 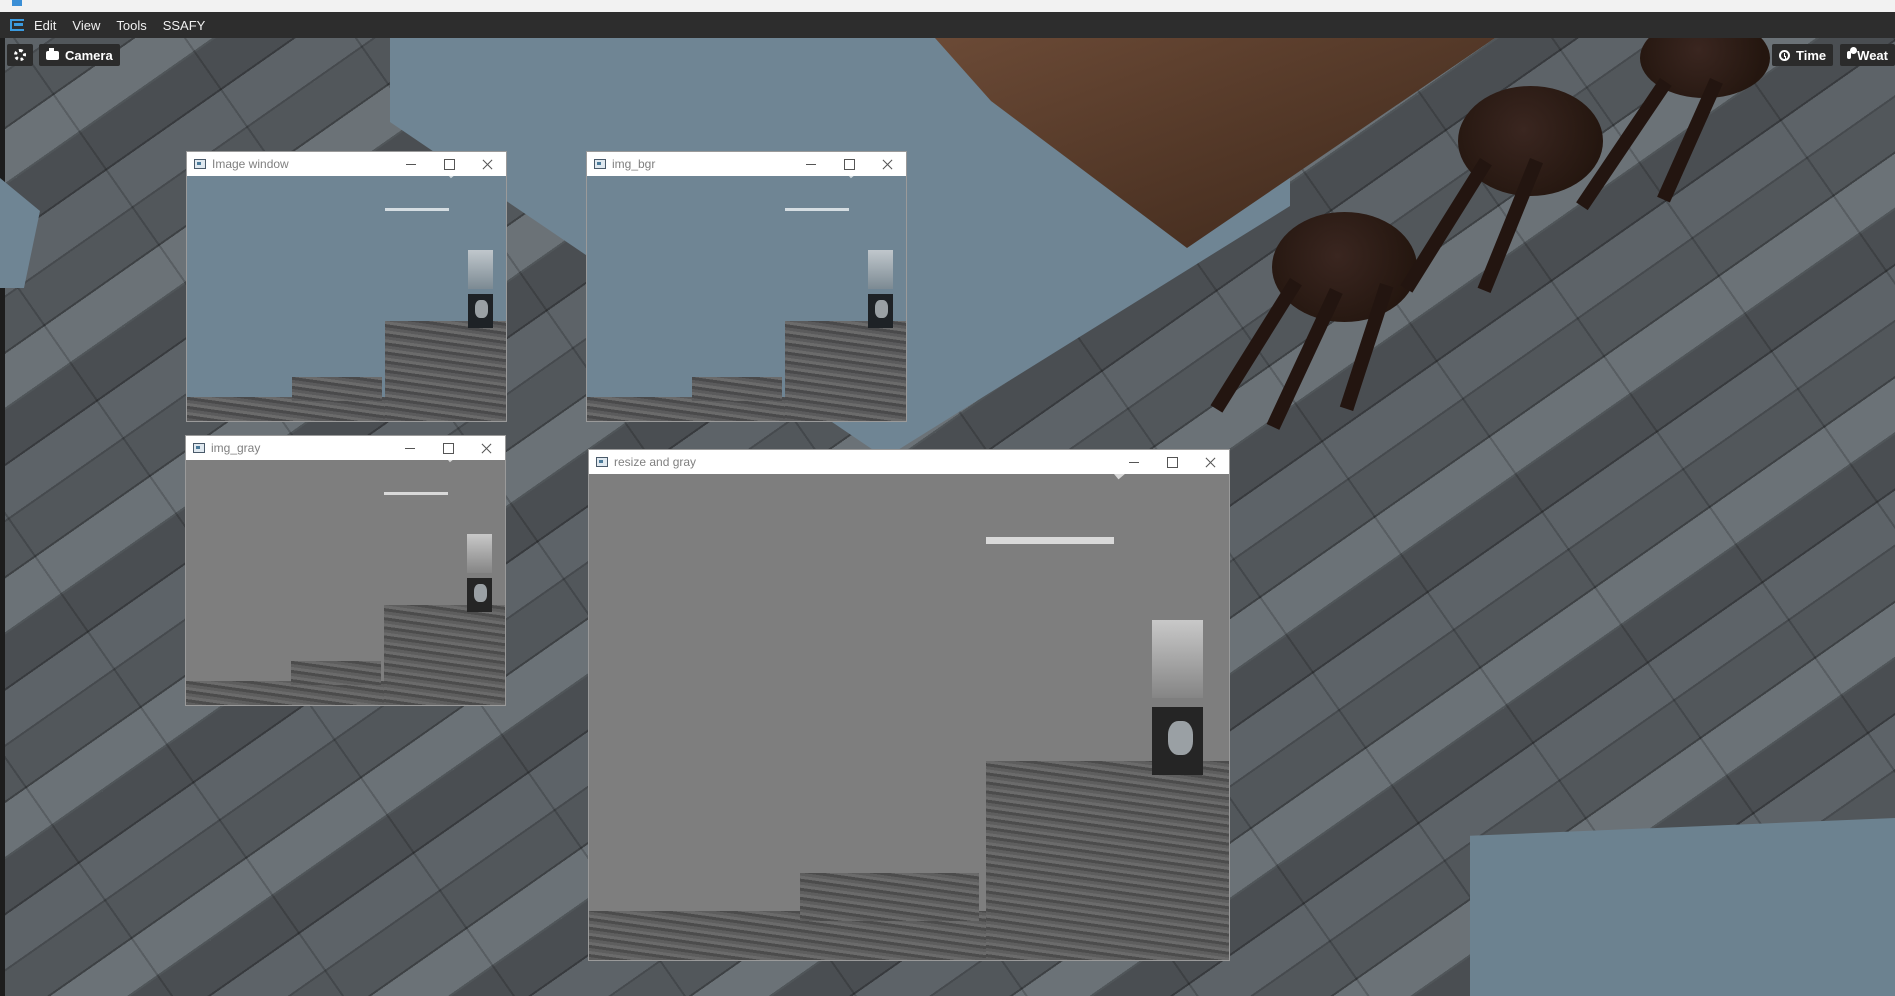 What do you see at coordinates (184, 25) in the screenshot?
I see `menu-ssafy: SSAFY` at bounding box center [184, 25].